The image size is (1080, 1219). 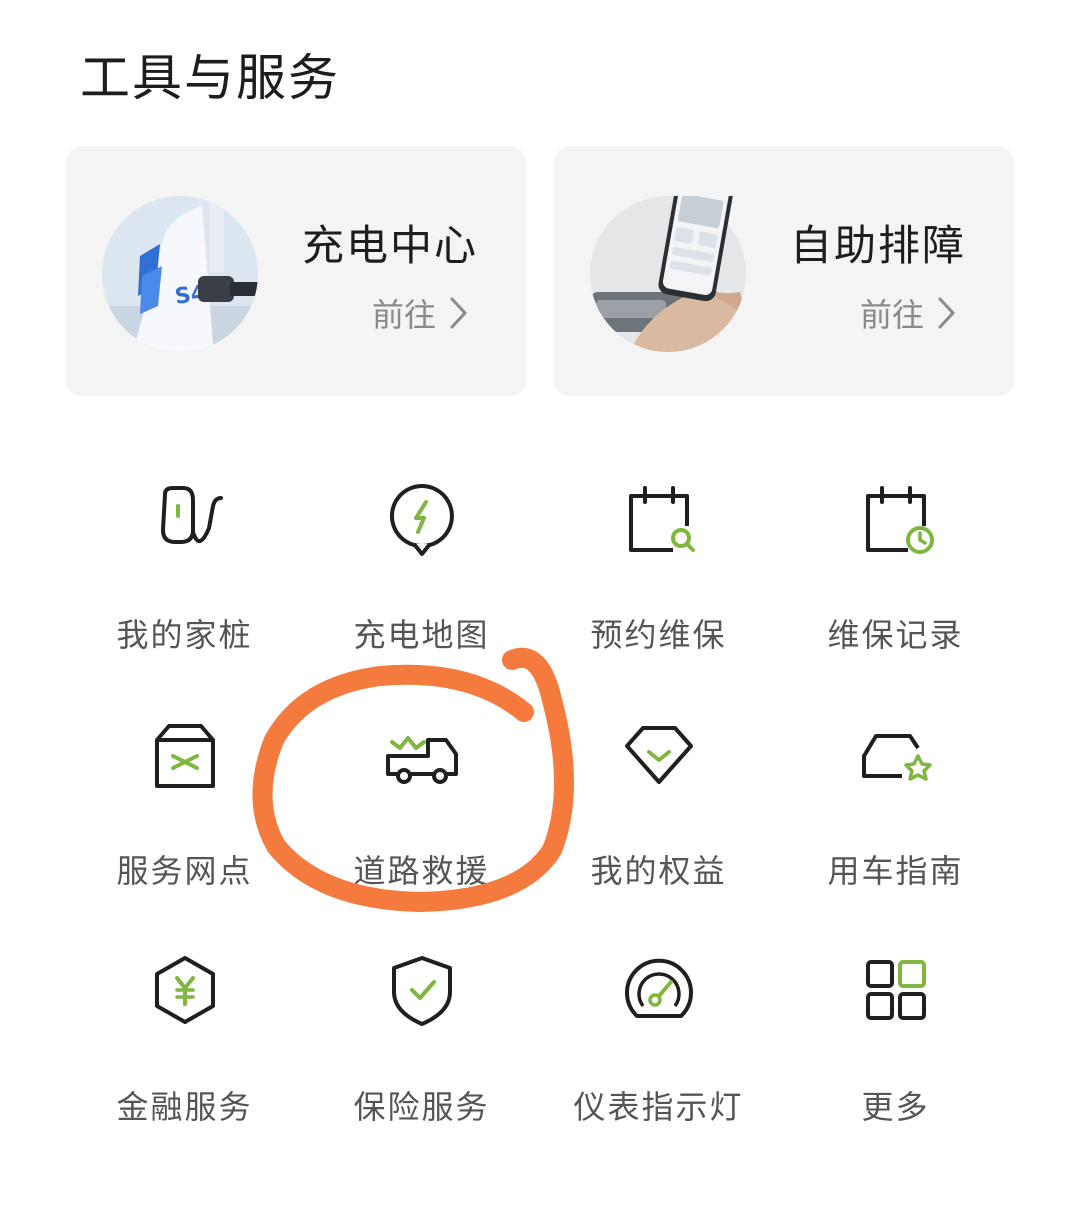 I want to click on tile-label: 保险服务, so click(x=421, y=1107).